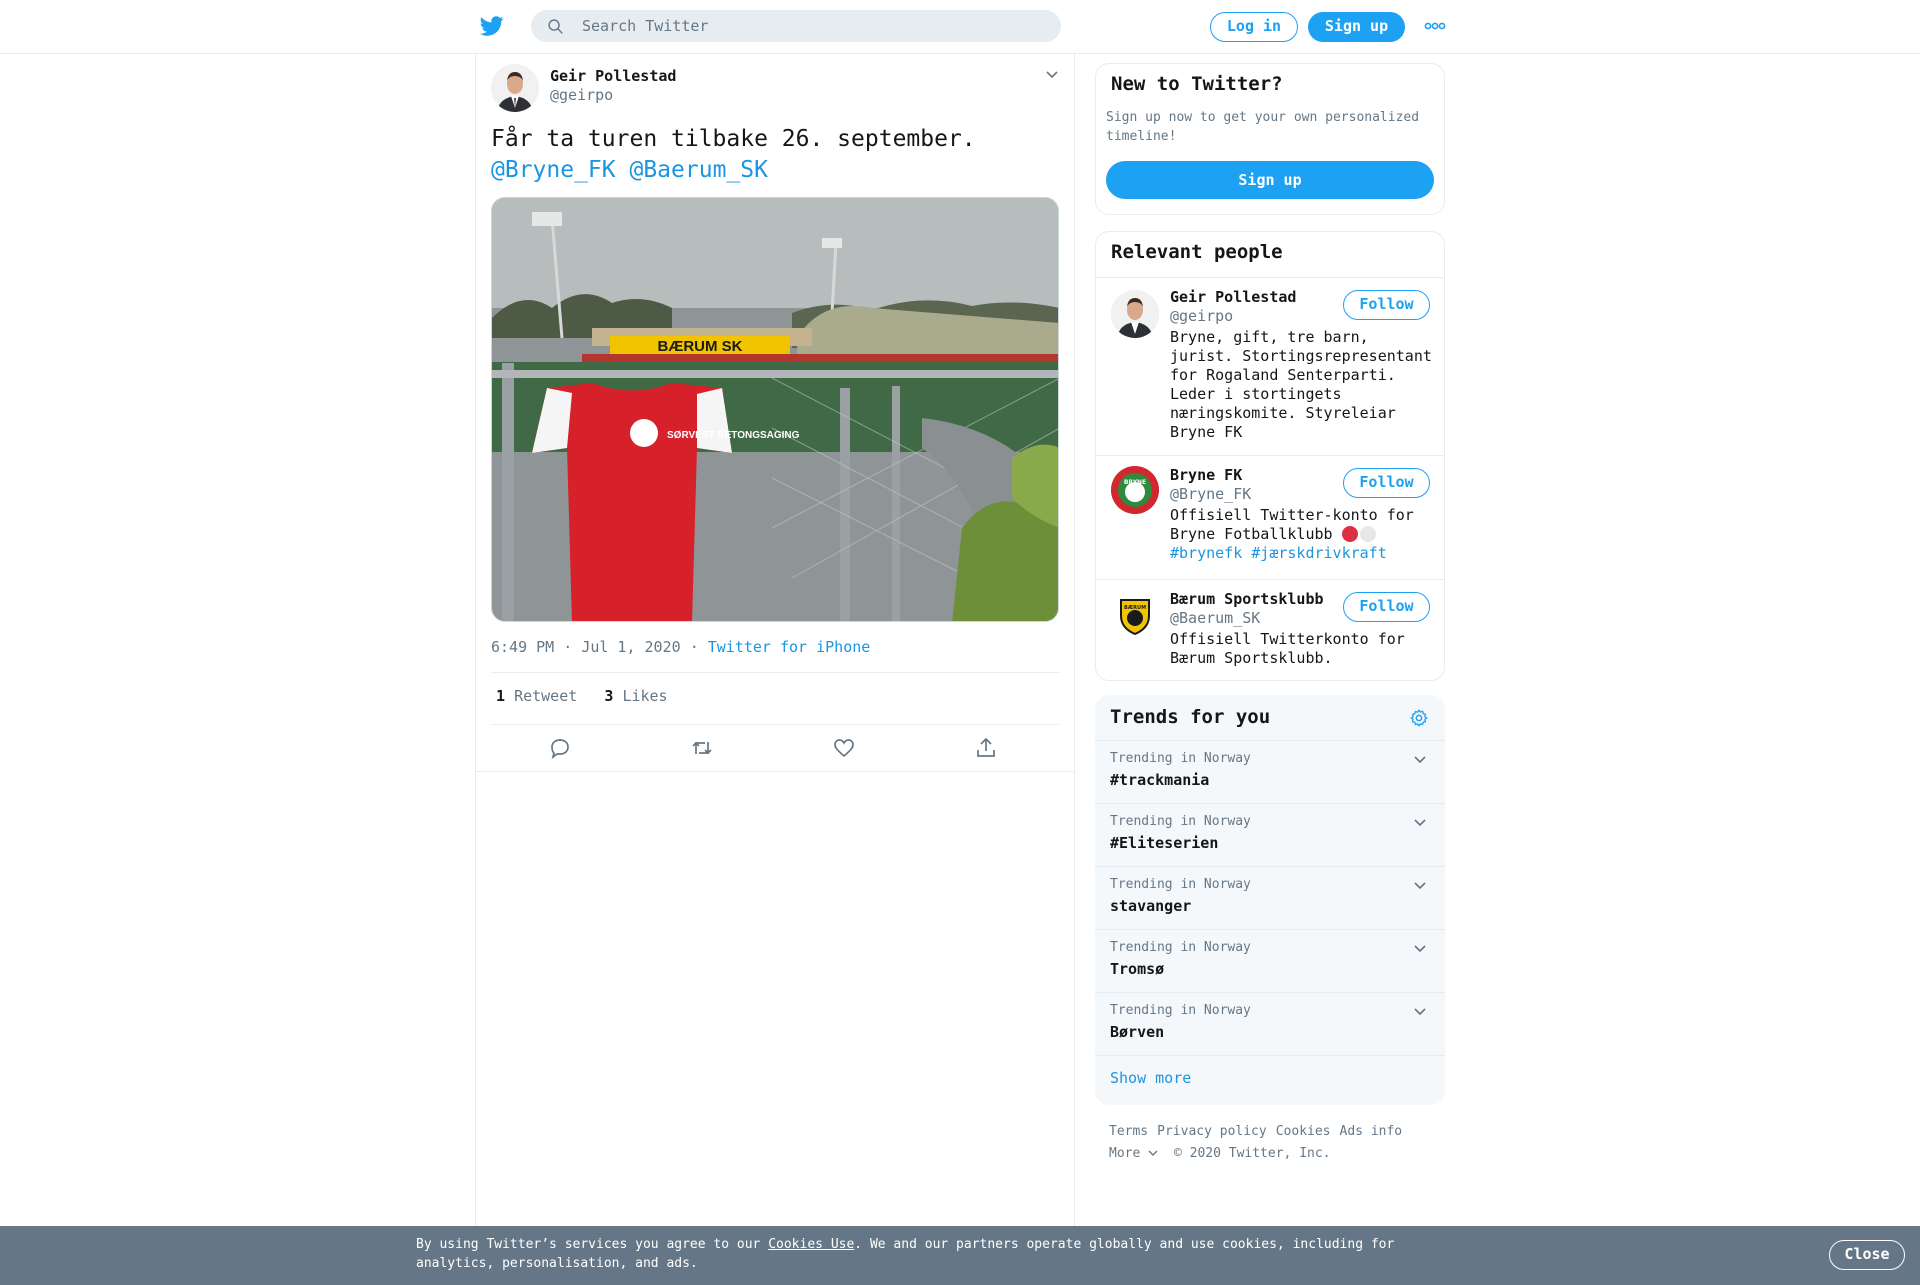 The image size is (1920, 1285). I want to click on stadium-photo: BÆRUM SK SØRVEST BETONGSAGING, so click(775, 409).